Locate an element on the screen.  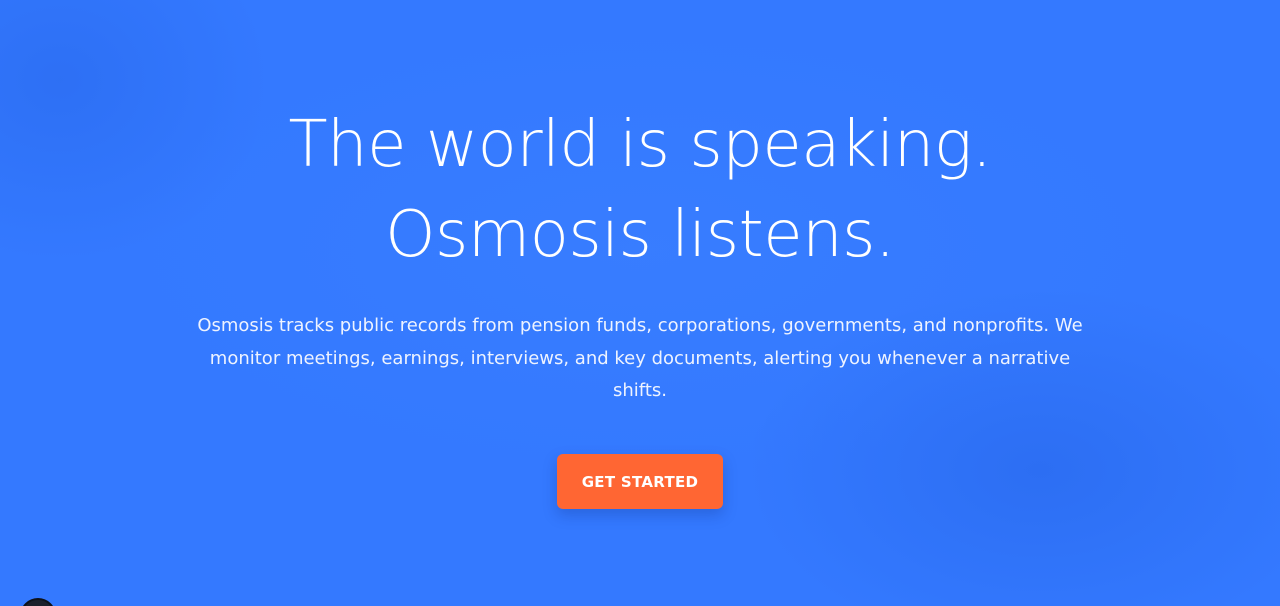
get-started-button: GET STARTED is located at coordinates (640, 481).